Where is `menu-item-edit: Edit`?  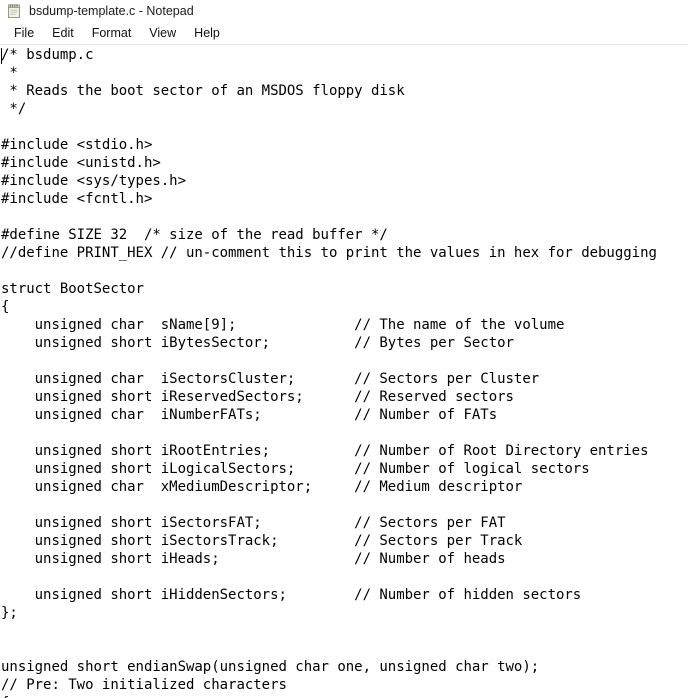 menu-item-edit: Edit is located at coordinates (63, 33).